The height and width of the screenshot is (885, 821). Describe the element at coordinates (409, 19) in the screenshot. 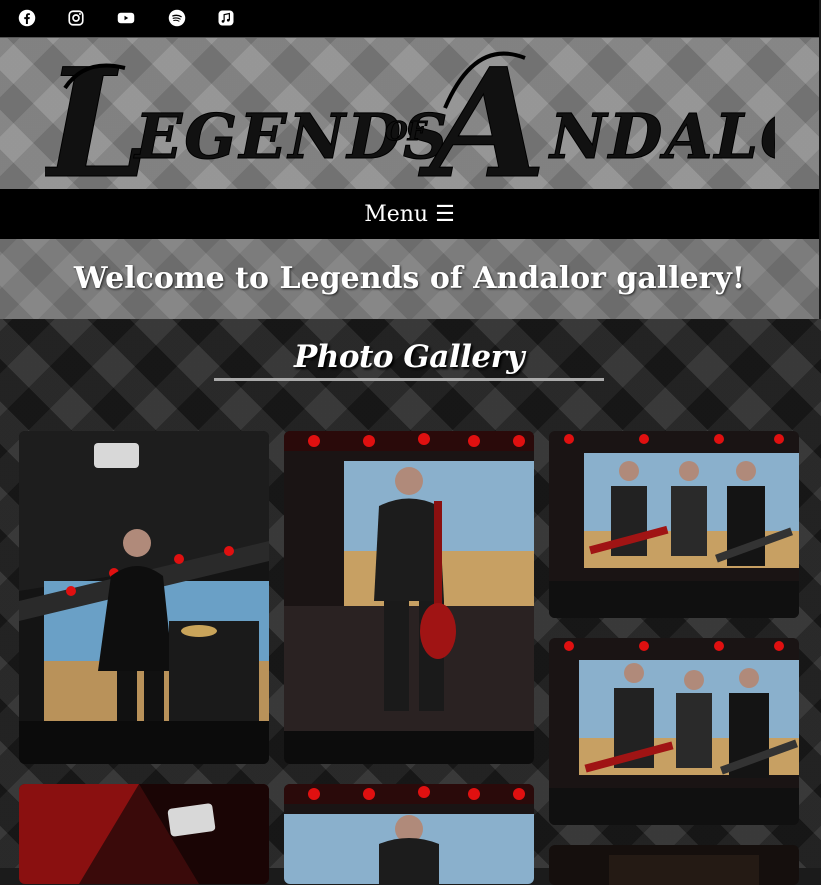

I see `social-bar` at that location.